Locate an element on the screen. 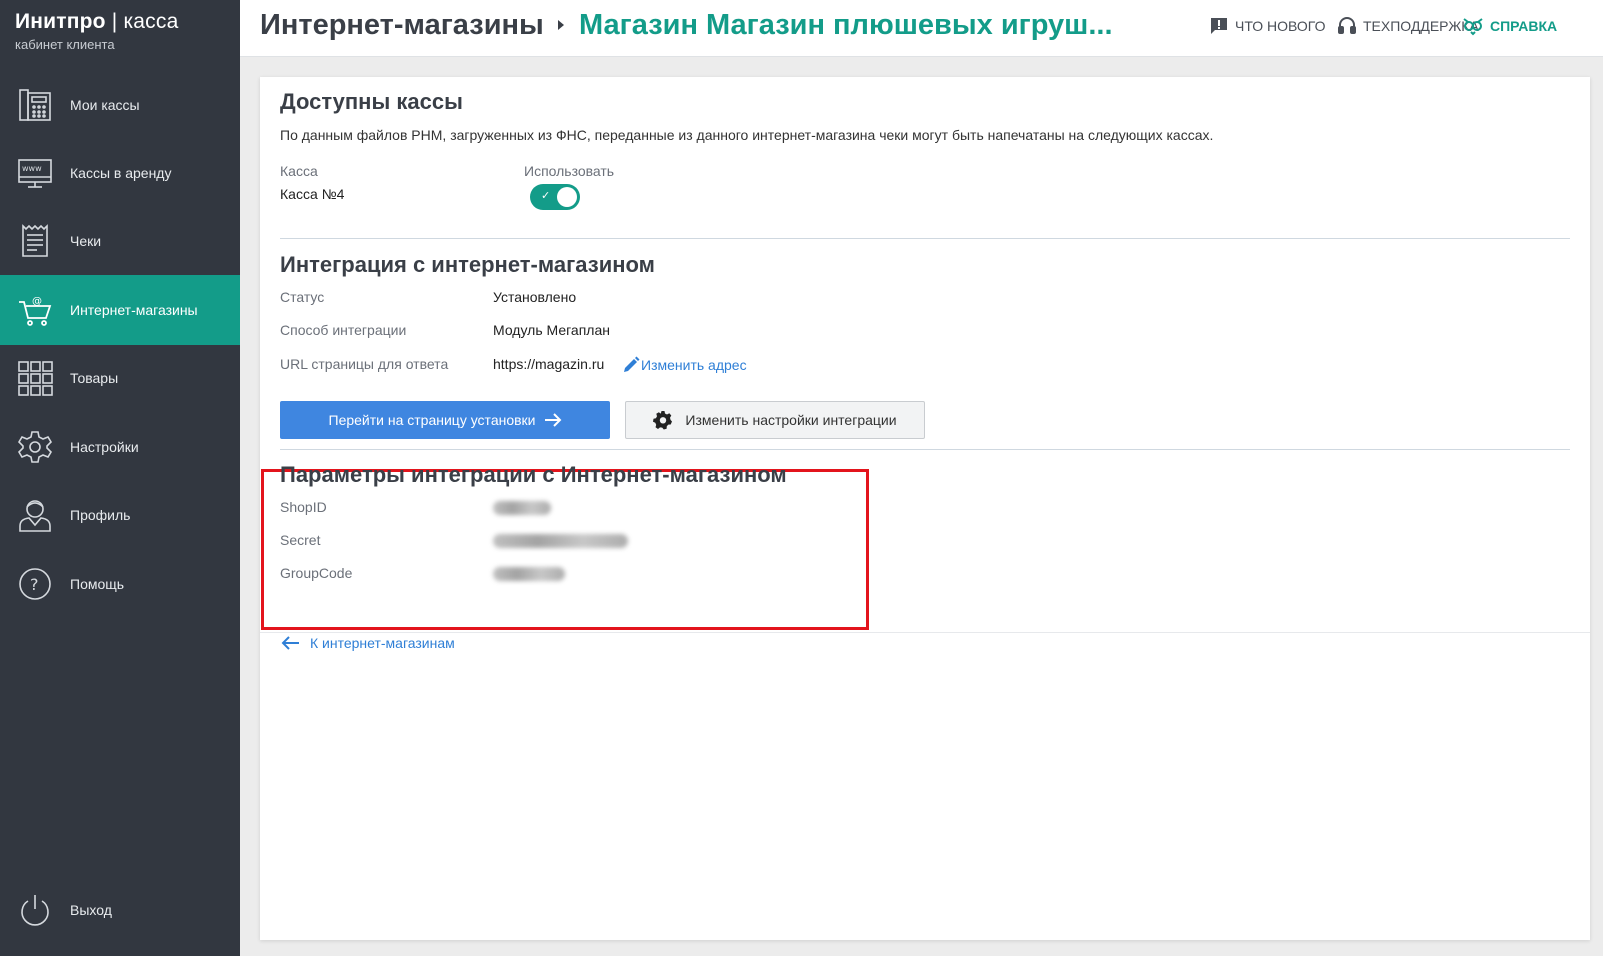  use-register-toggle: ✓ is located at coordinates (555, 197).